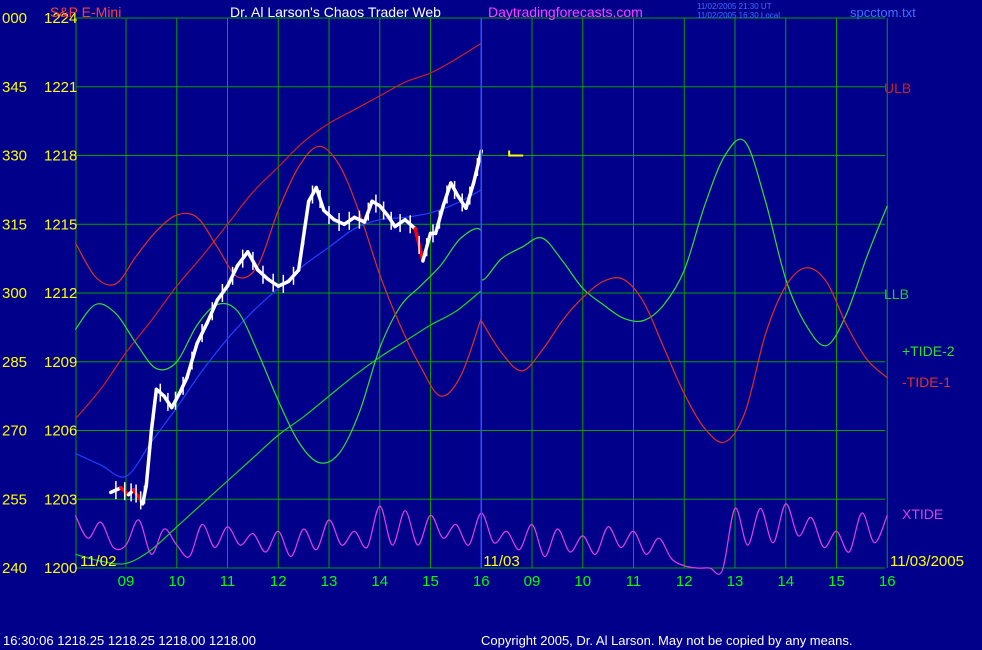 This screenshot has height=650, width=982. What do you see at coordinates (785, 581) in the screenshot?
I see `x-time-label-13: 14` at bounding box center [785, 581].